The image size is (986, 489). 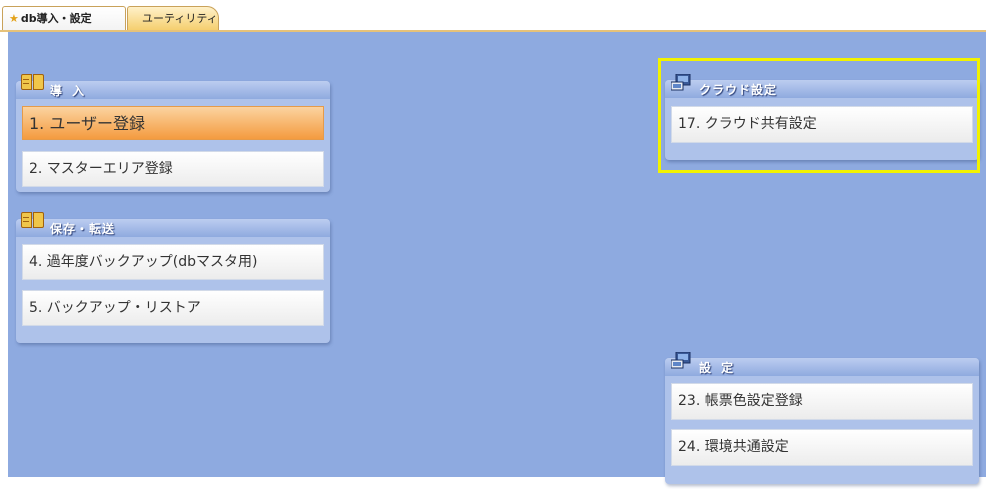 I want to click on menu-item-label: 23. 帳票色設定登録, so click(x=740, y=401).